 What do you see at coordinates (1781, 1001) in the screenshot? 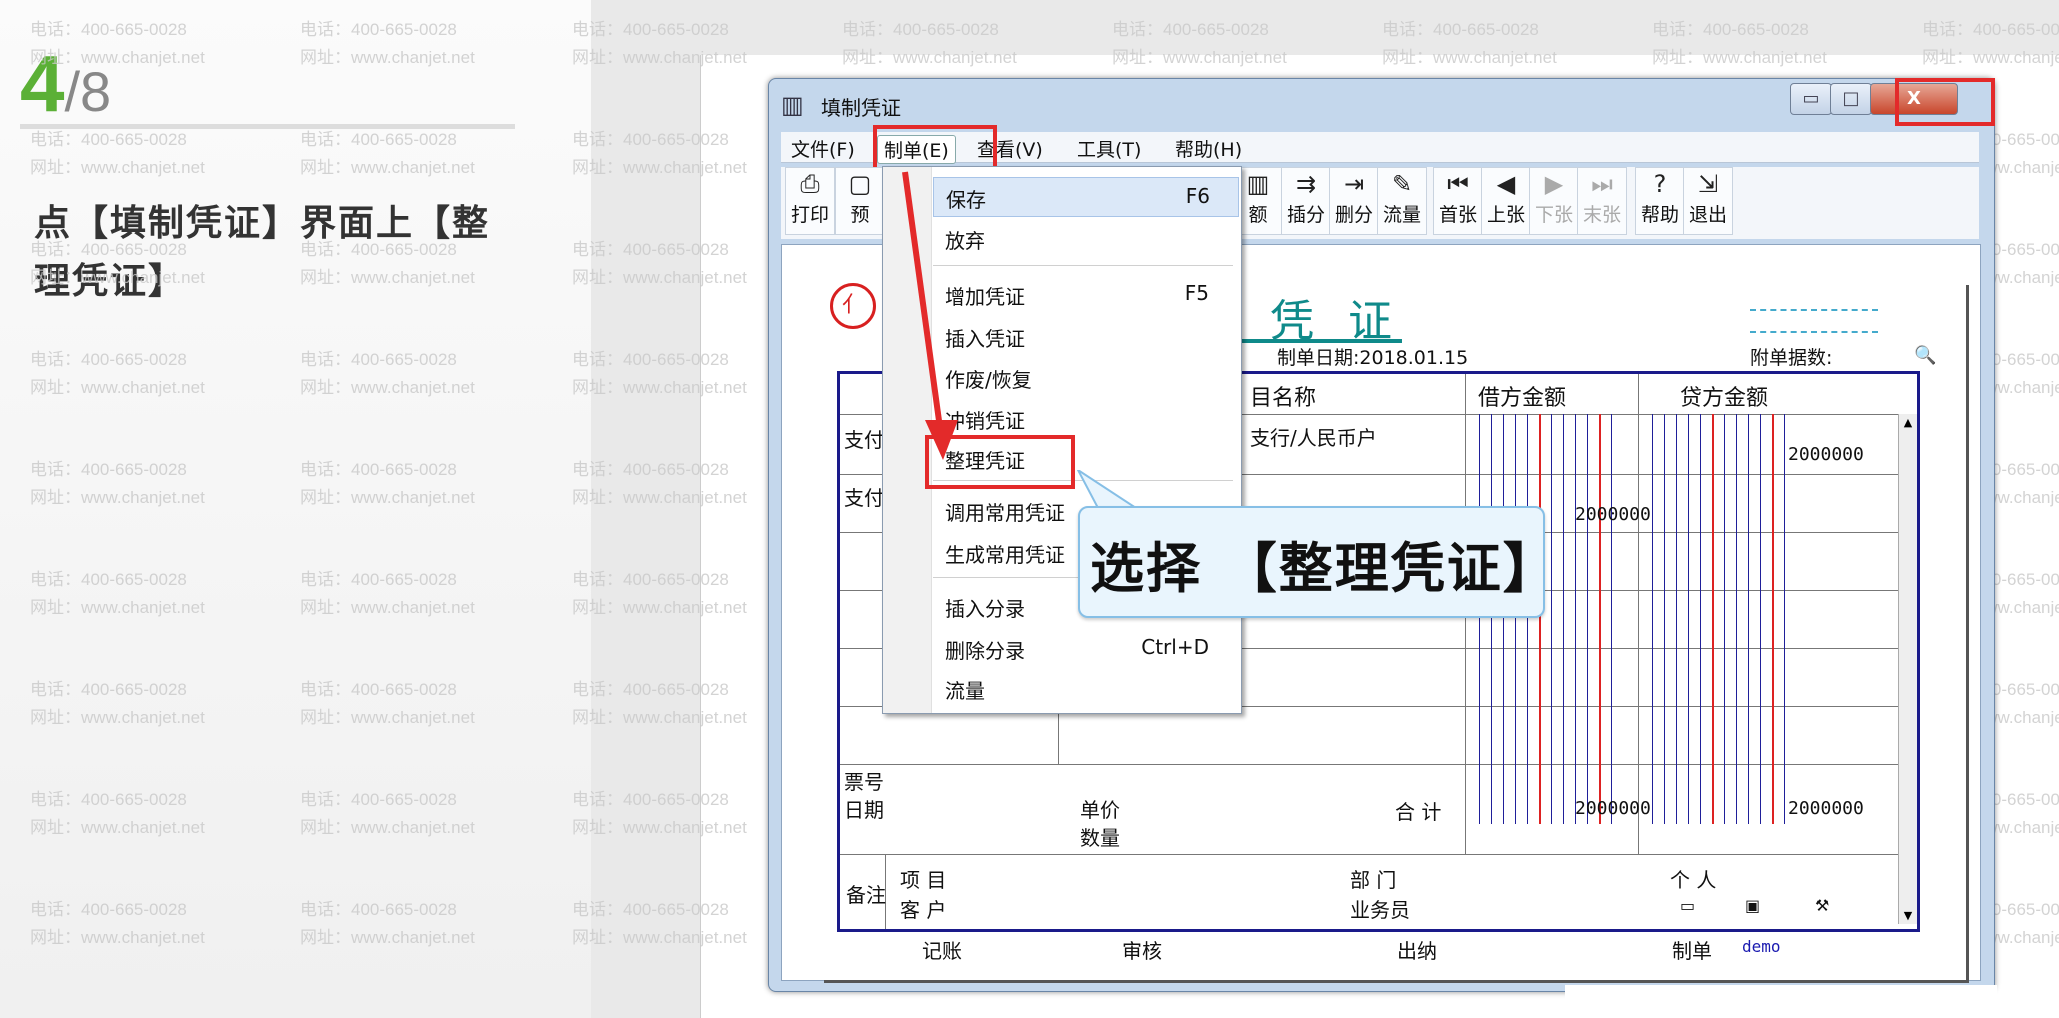
I see `bottom-white-strip` at bounding box center [1781, 1001].